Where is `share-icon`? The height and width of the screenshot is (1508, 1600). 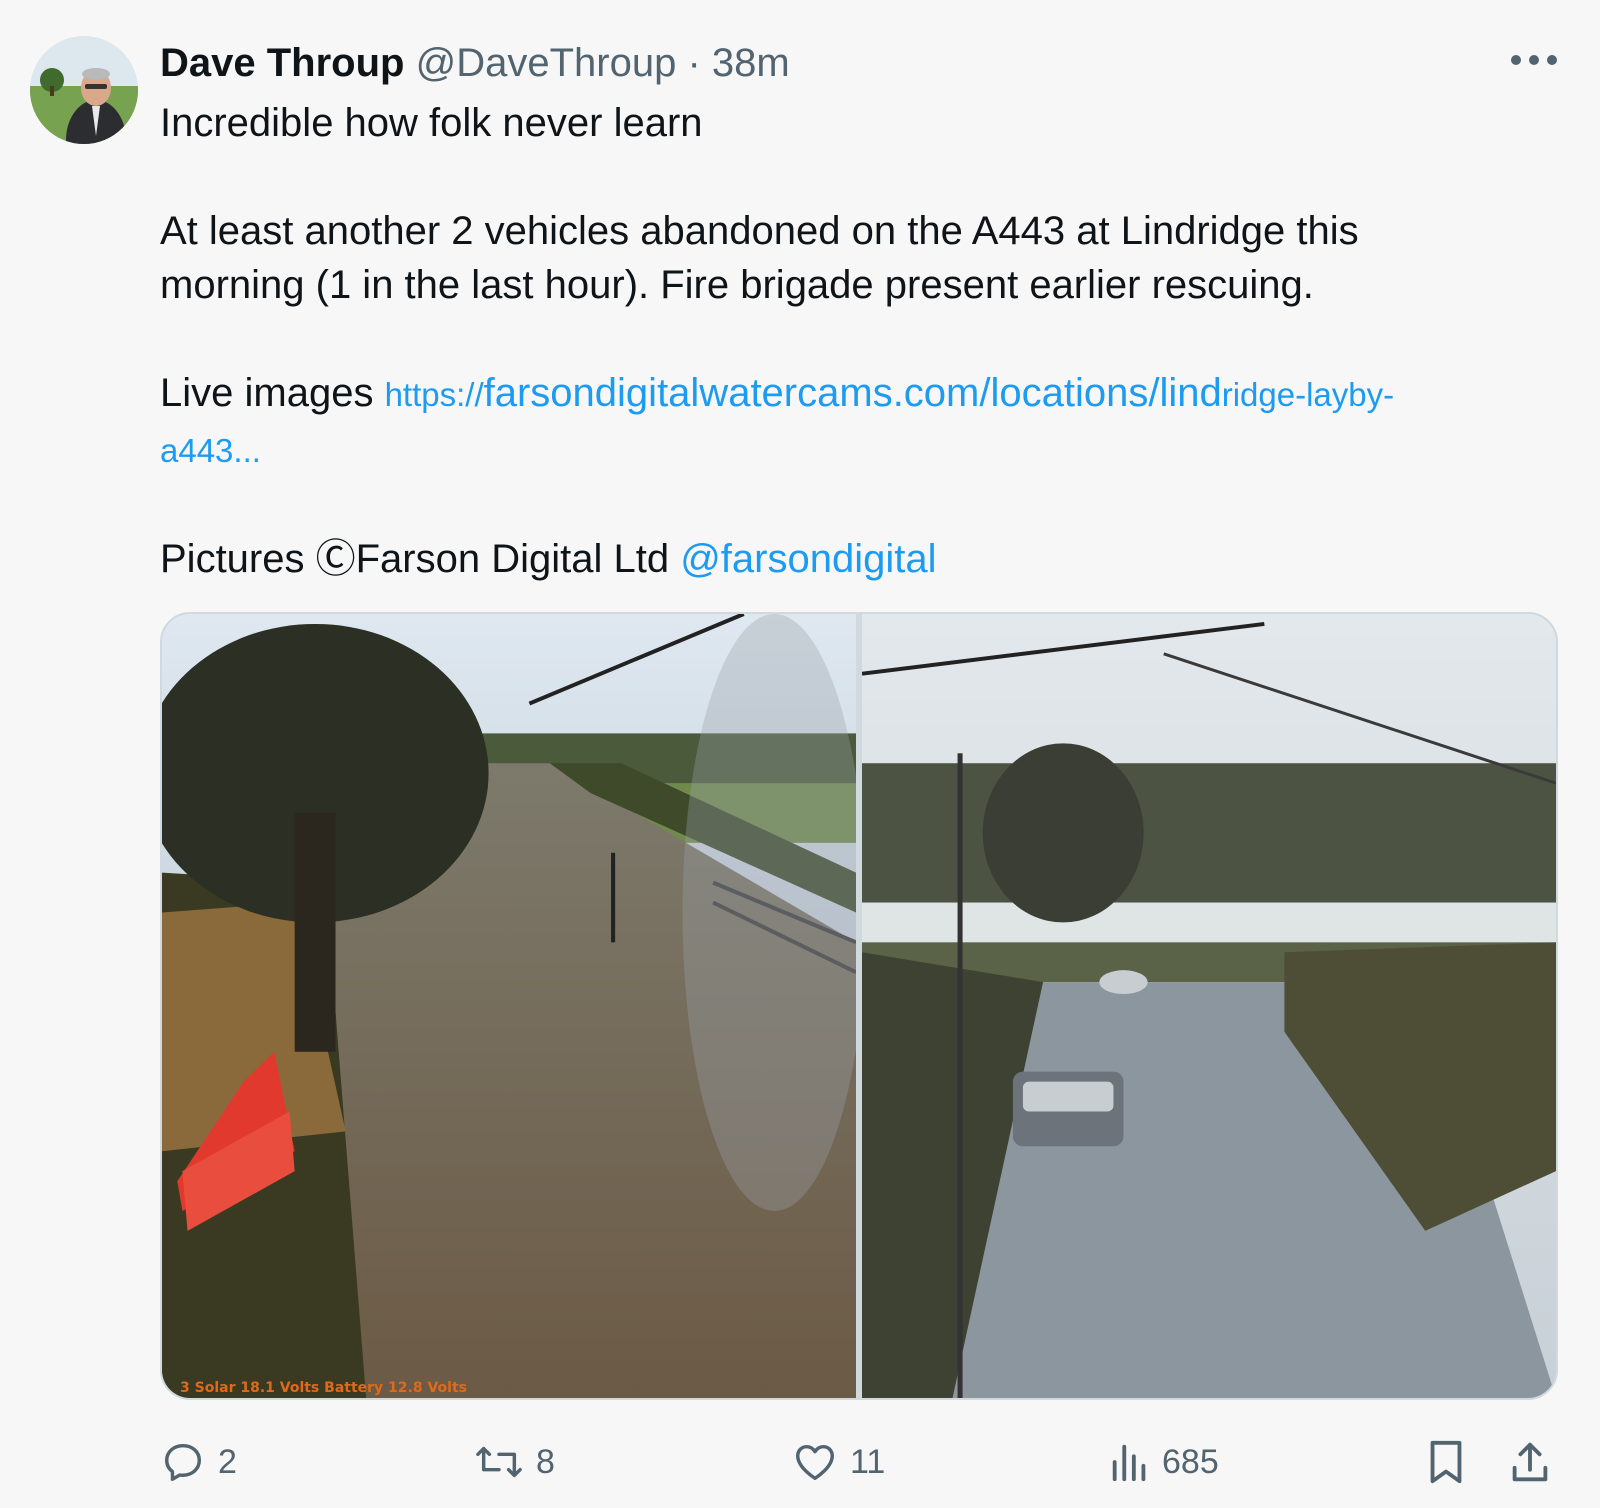
share-icon is located at coordinates (1530, 1462).